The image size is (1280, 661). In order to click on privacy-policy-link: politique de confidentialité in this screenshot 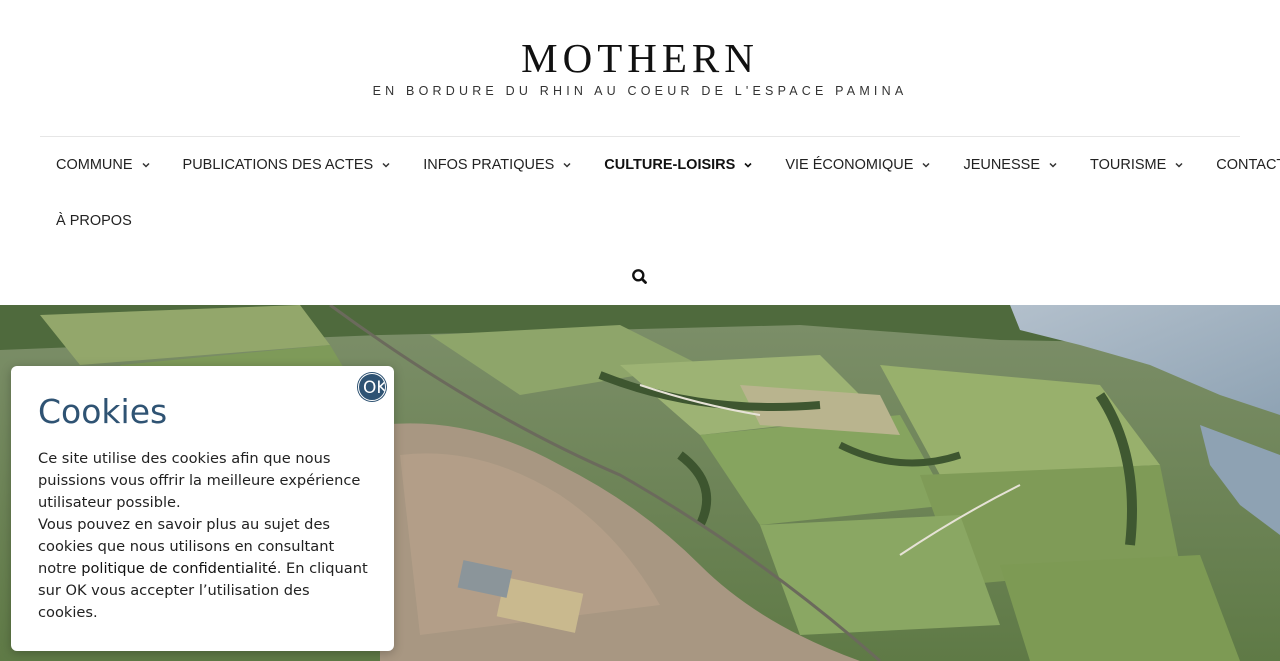, I will do `click(179, 568)`.